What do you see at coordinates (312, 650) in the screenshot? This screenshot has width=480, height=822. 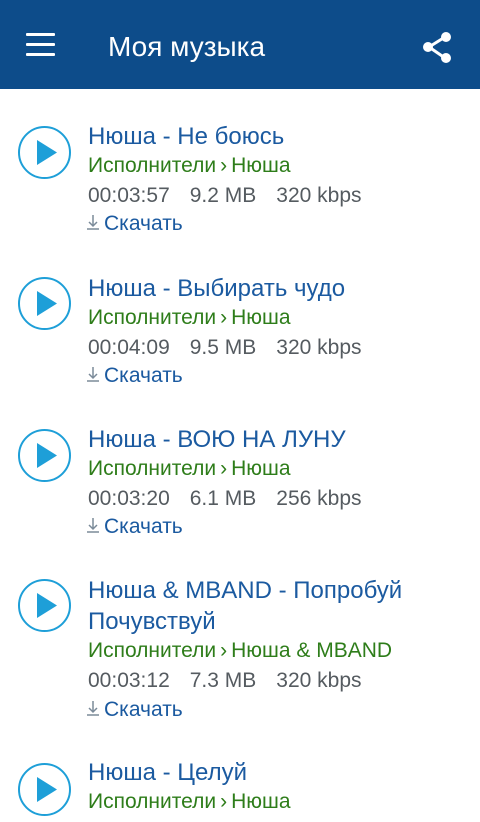 I see `path-leaf: Нюша & MBAND` at bounding box center [312, 650].